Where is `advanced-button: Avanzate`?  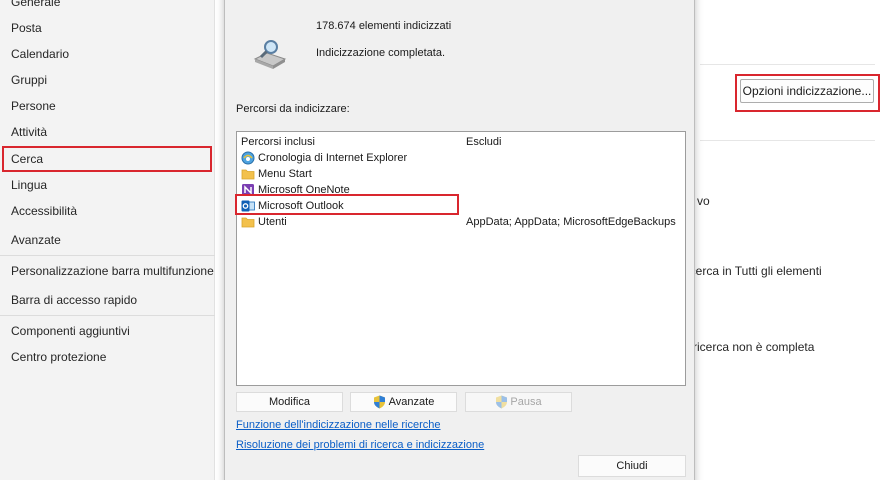 advanced-button: Avanzate is located at coordinates (403, 402).